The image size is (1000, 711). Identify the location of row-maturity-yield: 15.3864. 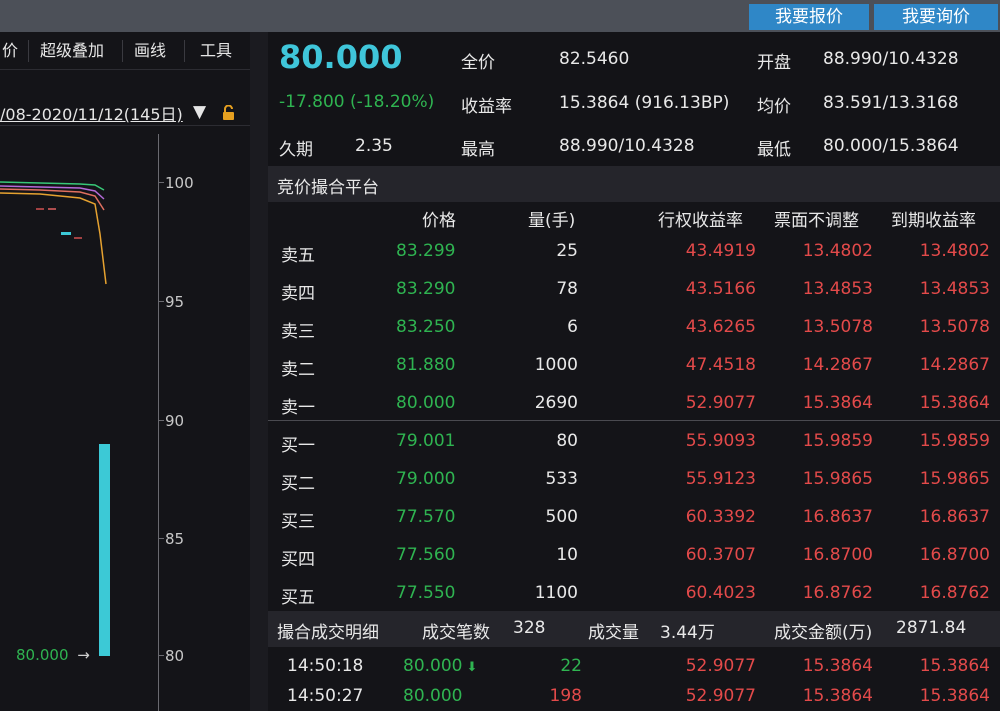
(954, 403).